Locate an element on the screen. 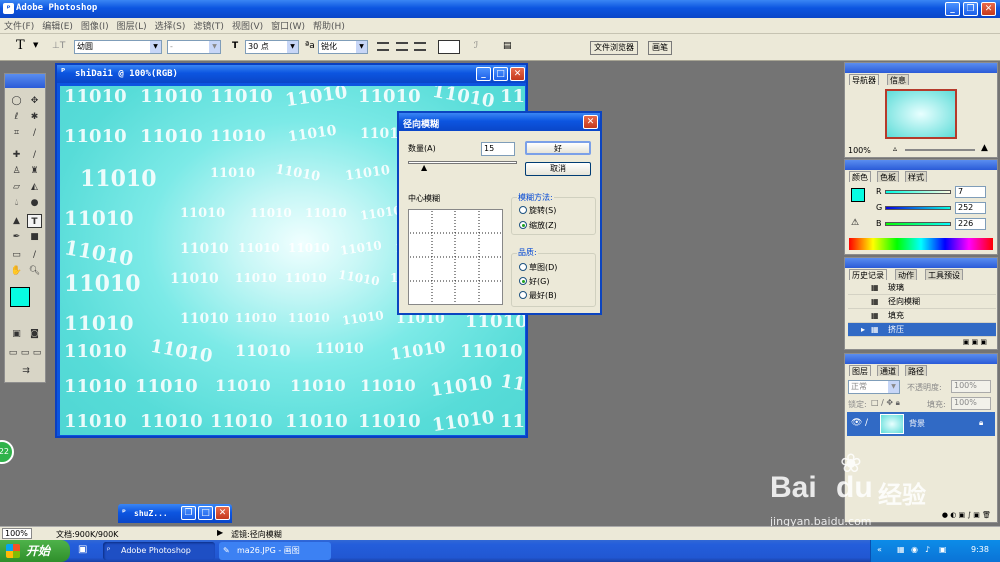 Image resolution: width=1000 pixels, height=562 pixels. tab-swatches: 色板 is located at coordinates (888, 176).